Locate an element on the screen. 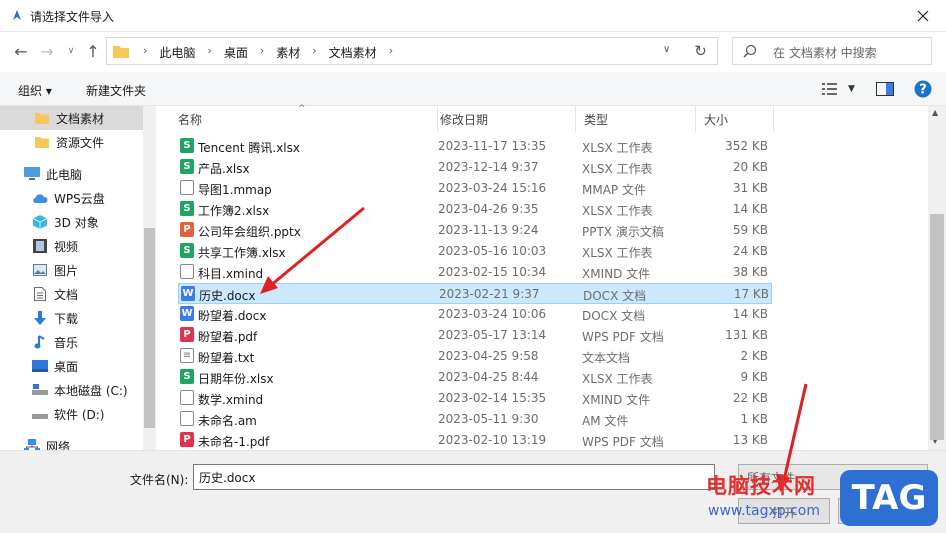 The image size is (946, 533). document-icon is located at coordinates (40, 294).